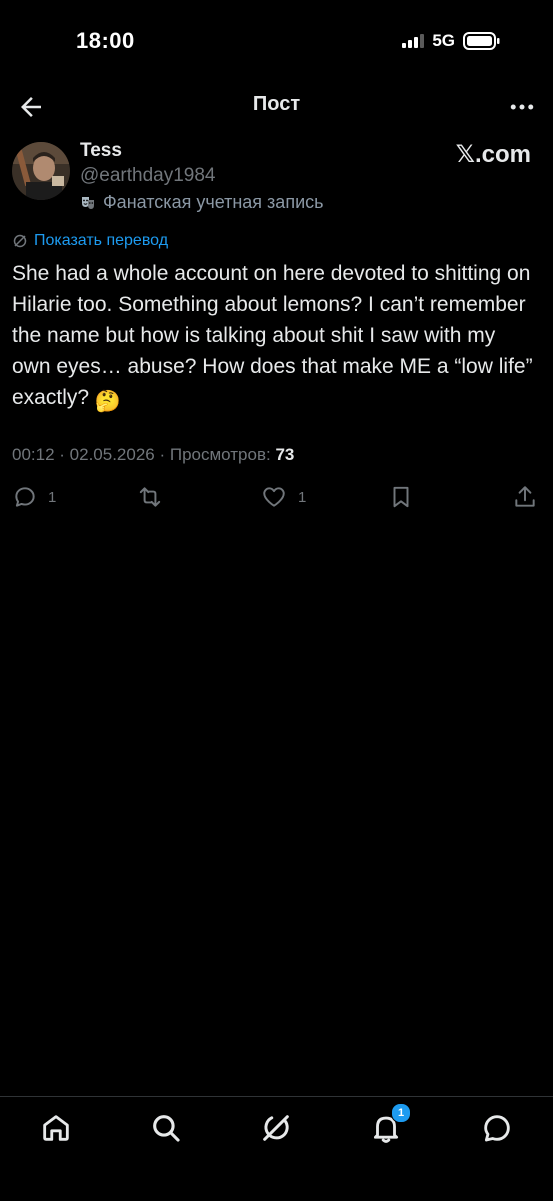  I want to click on network-label: 5G, so click(443, 40).